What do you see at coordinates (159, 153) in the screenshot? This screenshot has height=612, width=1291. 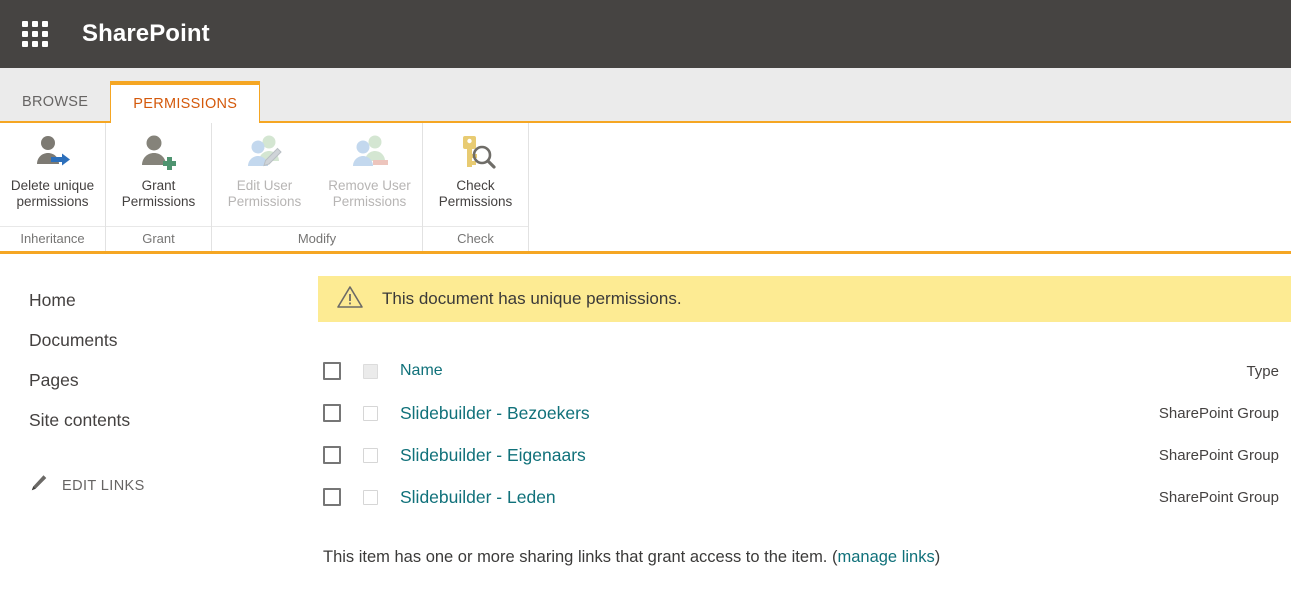 I see `person-plus-icon` at bounding box center [159, 153].